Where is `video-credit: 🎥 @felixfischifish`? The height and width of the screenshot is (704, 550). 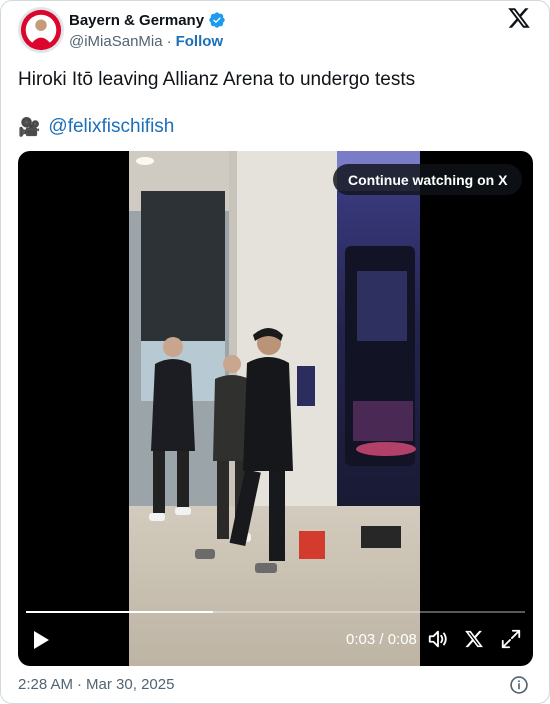
video-credit: 🎥 @felixfischifish is located at coordinates (96, 127).